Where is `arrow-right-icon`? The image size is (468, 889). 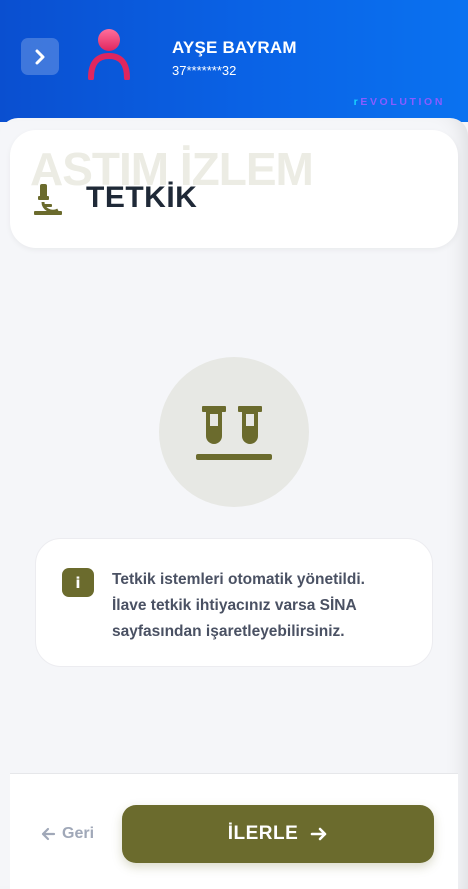
arrow-right-icon is located at coordinates (318, 834).